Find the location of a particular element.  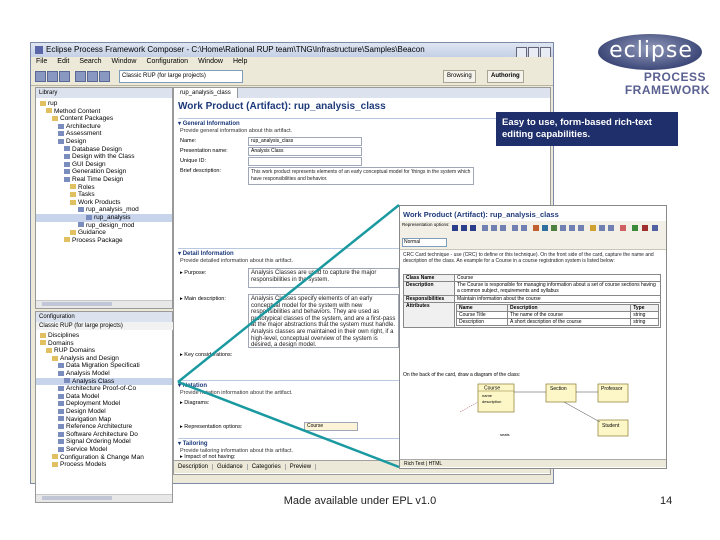

tree-item: Data Migration Specificati is located at coordinates (104, 366).